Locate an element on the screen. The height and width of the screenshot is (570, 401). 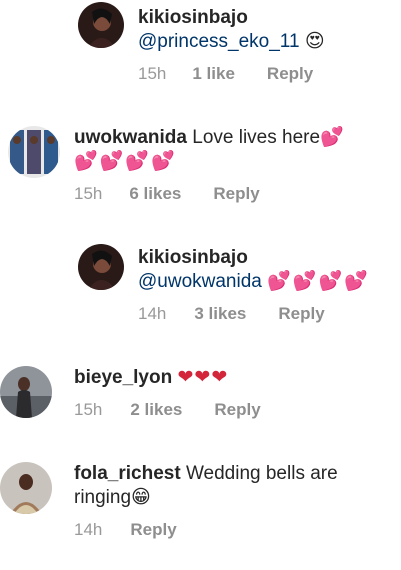
comment-username: uwokwanida is located at coordinates (130, 137).